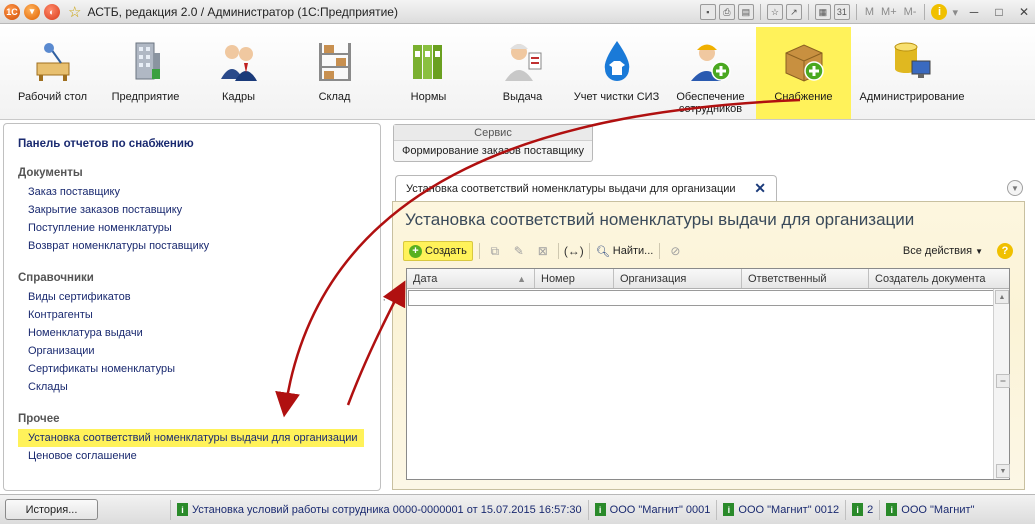 This screenshot has height=524, width=1035. I want to click on panel-title: Панель отчетов по снабжению, so click(106, 144).